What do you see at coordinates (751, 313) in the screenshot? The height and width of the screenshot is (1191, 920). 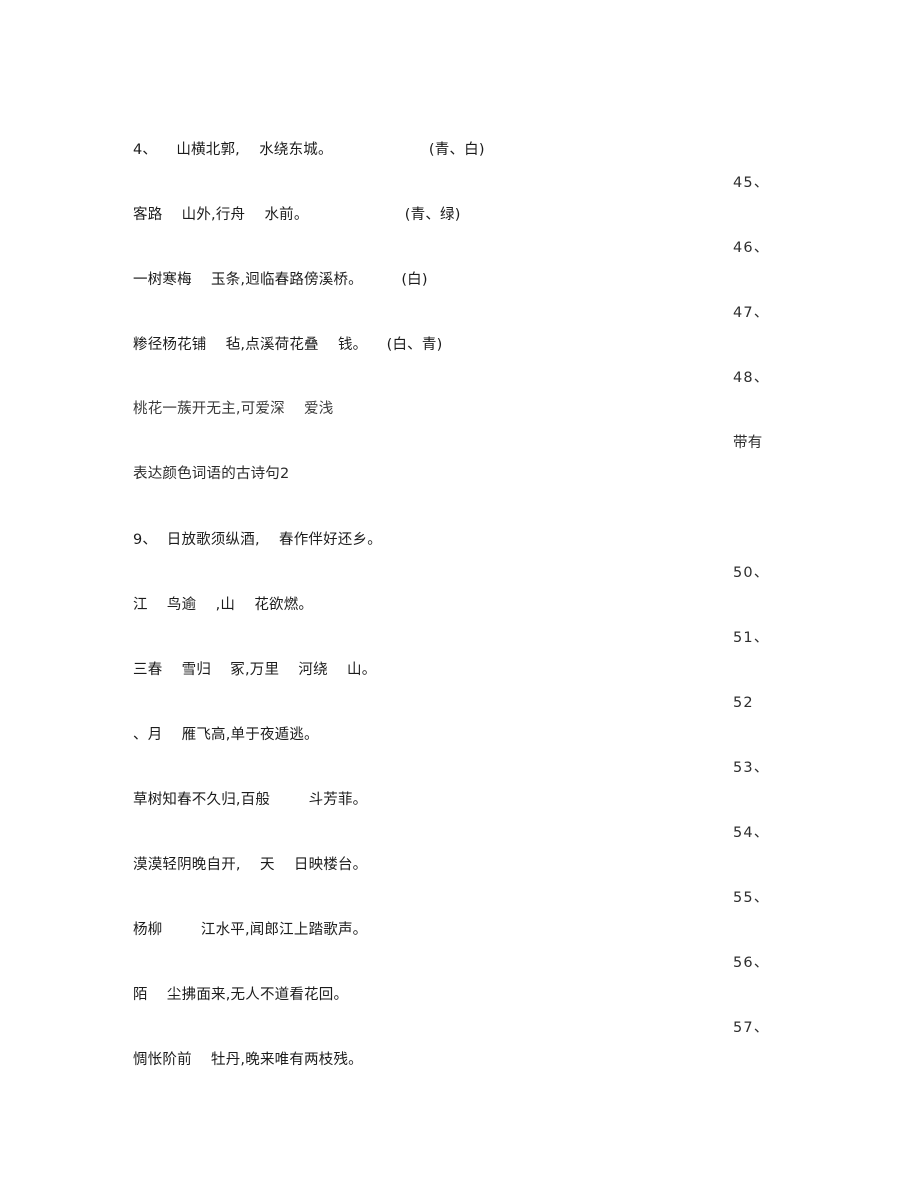 I see `item-number: 47、` at bounding box center [751, 313].